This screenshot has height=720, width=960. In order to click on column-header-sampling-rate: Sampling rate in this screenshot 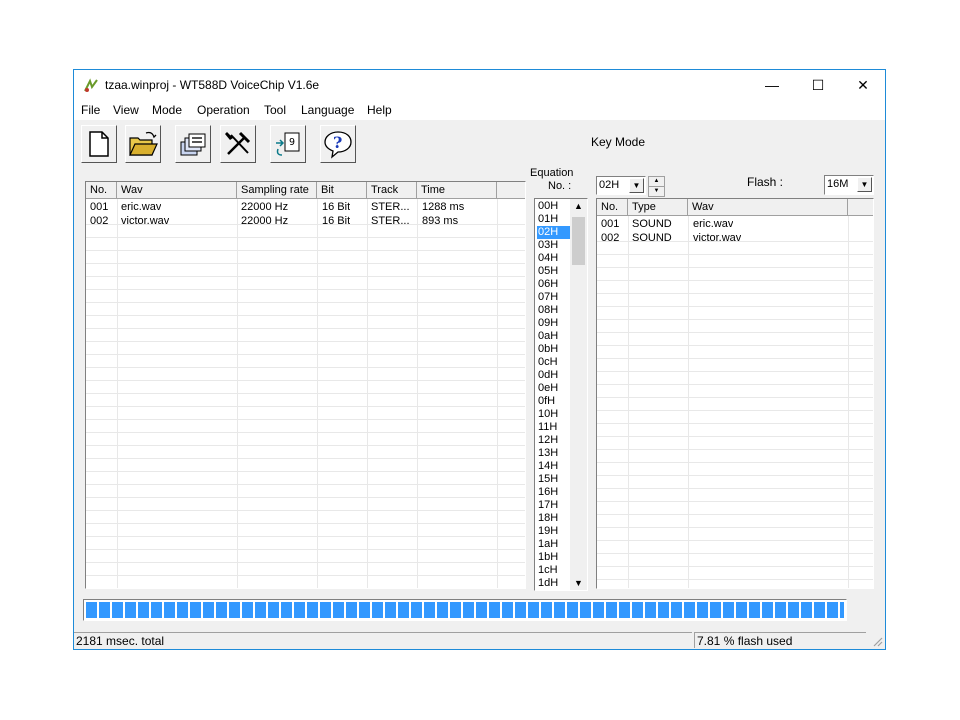, I will do `click(277, 190)`.